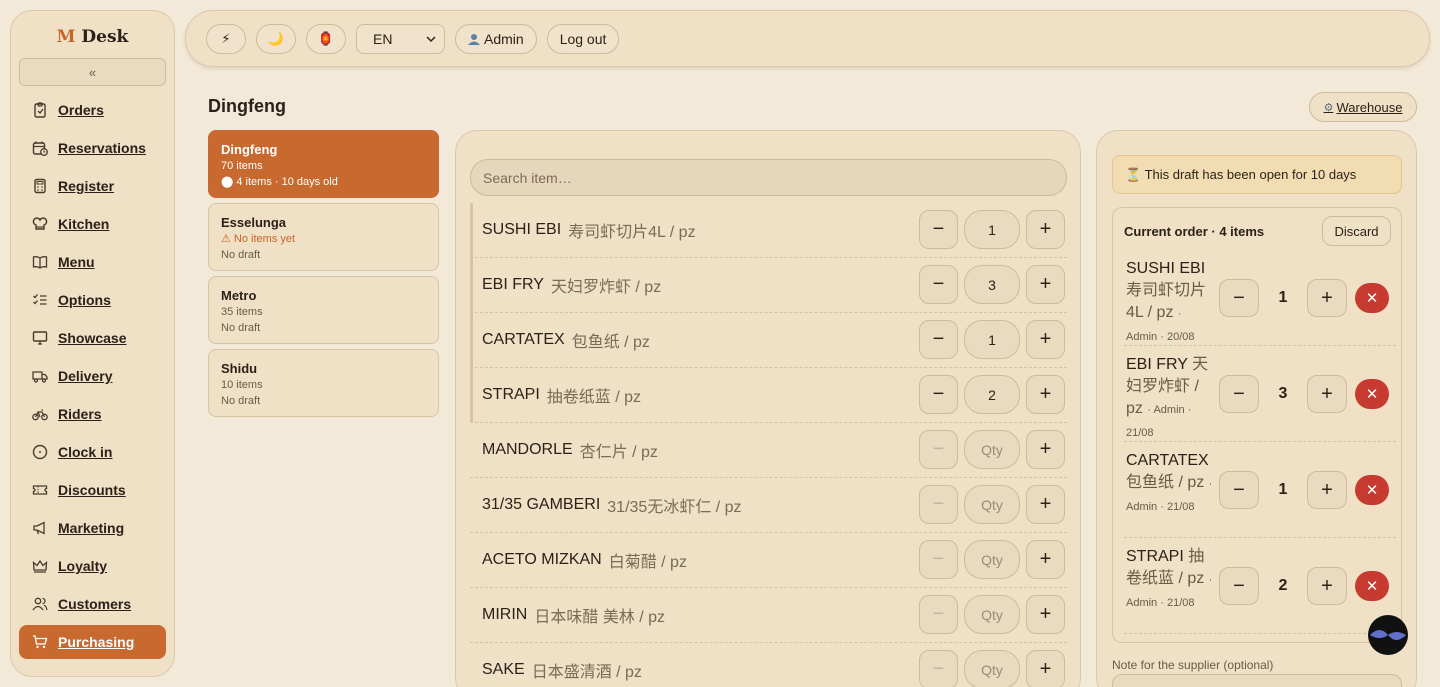  What do you see at coordinates (40, 224) in the screenshot?
I see `chef-hat-icon` at bounding box center [40, 224].